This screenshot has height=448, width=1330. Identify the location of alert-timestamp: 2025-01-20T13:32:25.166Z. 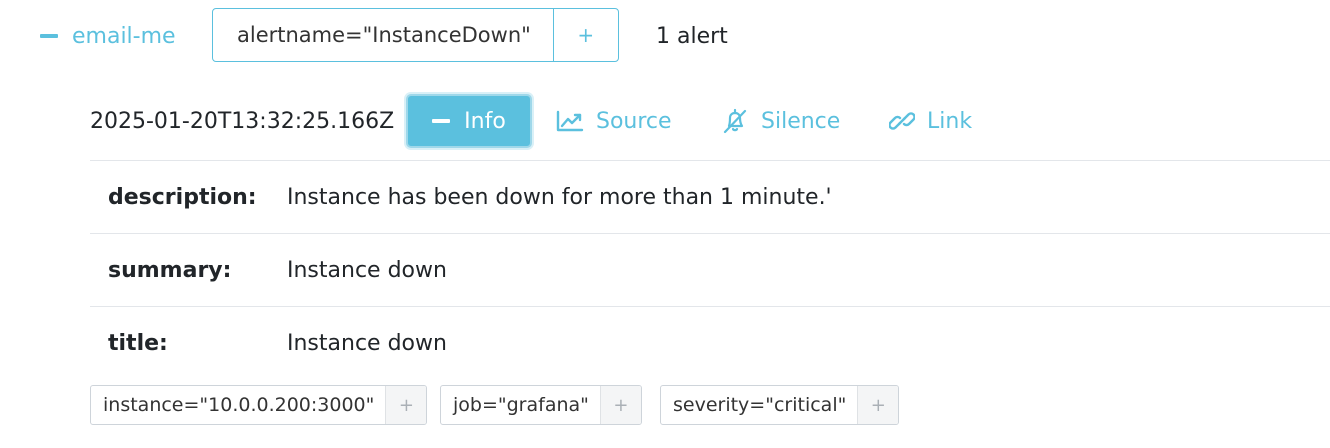
(242, 121).